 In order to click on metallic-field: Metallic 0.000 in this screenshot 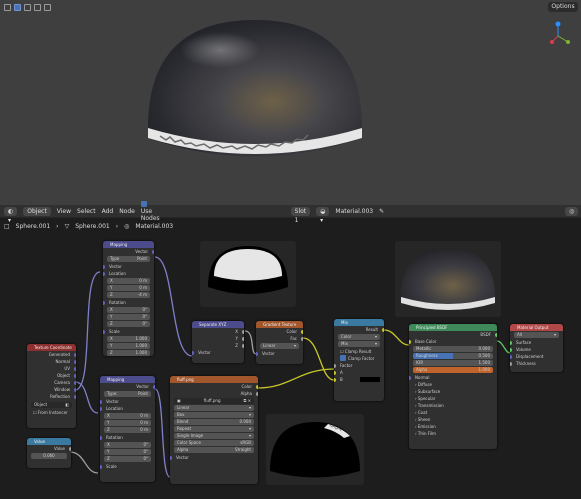, I will do `click(453, 349)`.